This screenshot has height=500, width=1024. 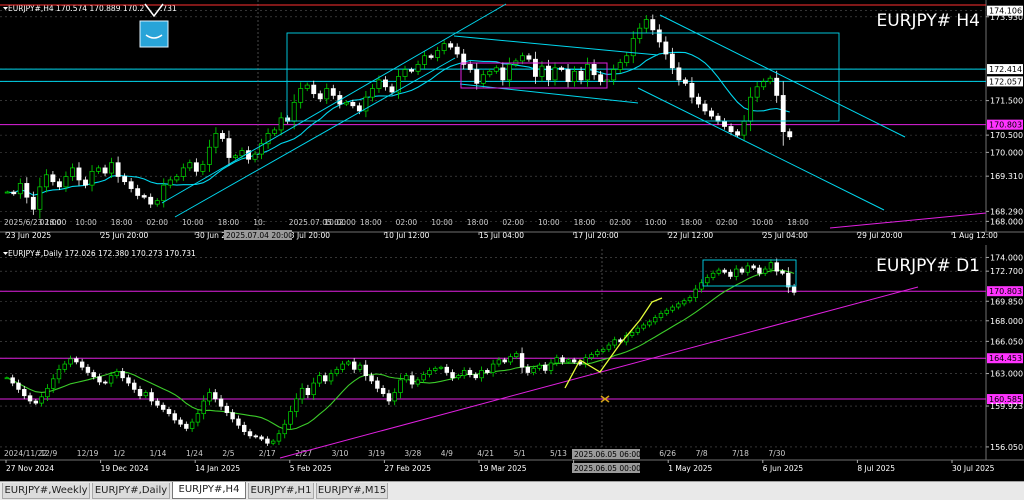 What do you see at coordinates (46, 491) in the screenshot?
I see `tab-eurjpy-weekly: EURJPY#,Weekly` at bounding box center [46, 491].